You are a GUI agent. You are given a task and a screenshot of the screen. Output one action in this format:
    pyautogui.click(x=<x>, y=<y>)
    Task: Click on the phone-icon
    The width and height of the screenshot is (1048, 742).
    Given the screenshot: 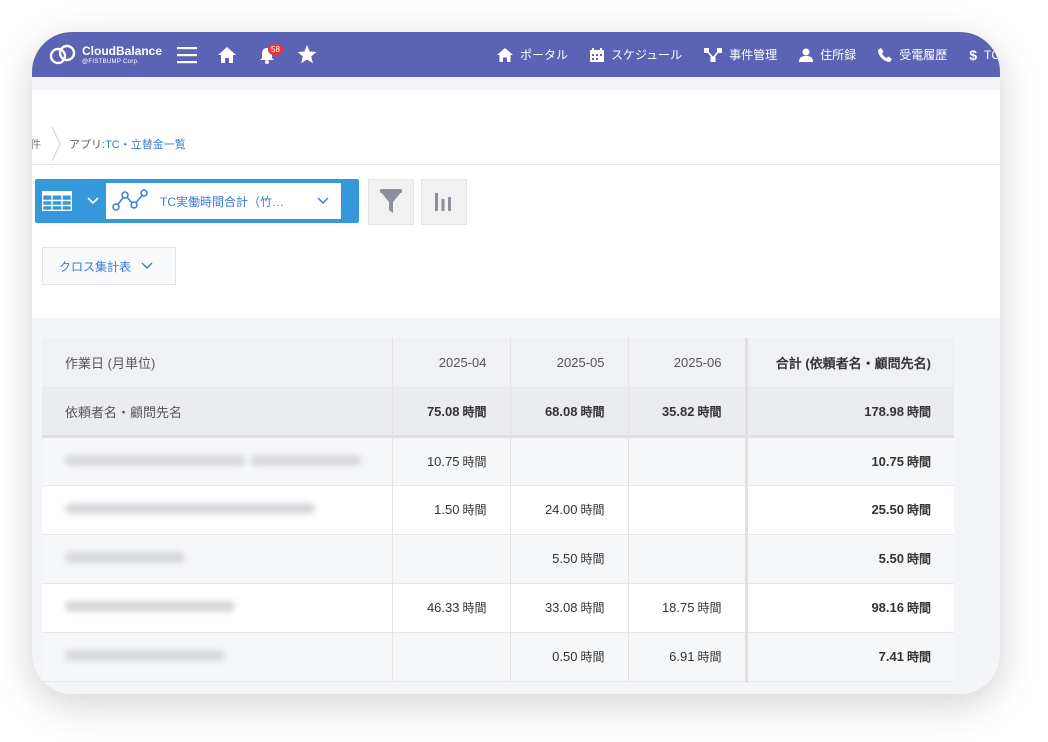 What is the action you would take?
    pyautogui.click(x=885, y=54)
    